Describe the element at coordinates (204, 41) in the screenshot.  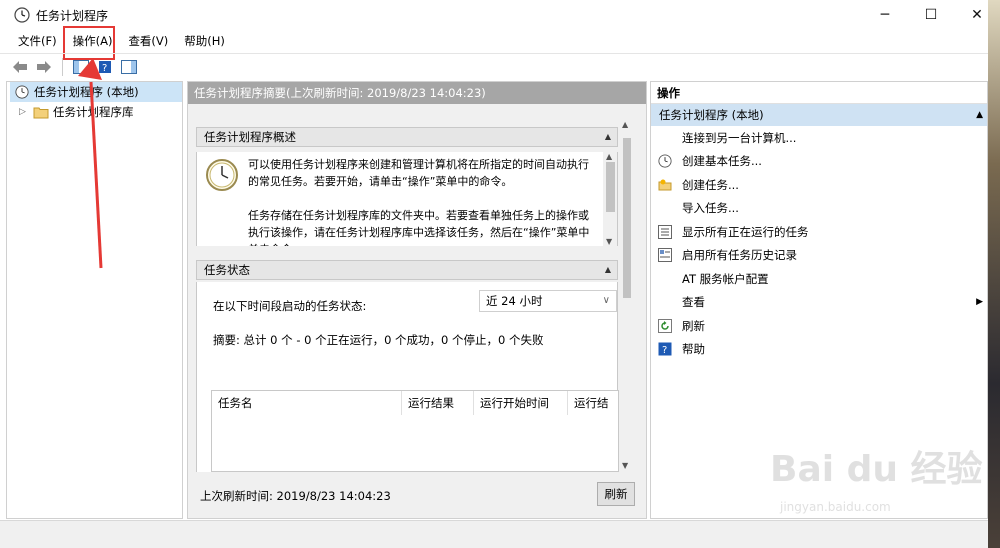
I see `menu-help: 帮助(H)` at that location.